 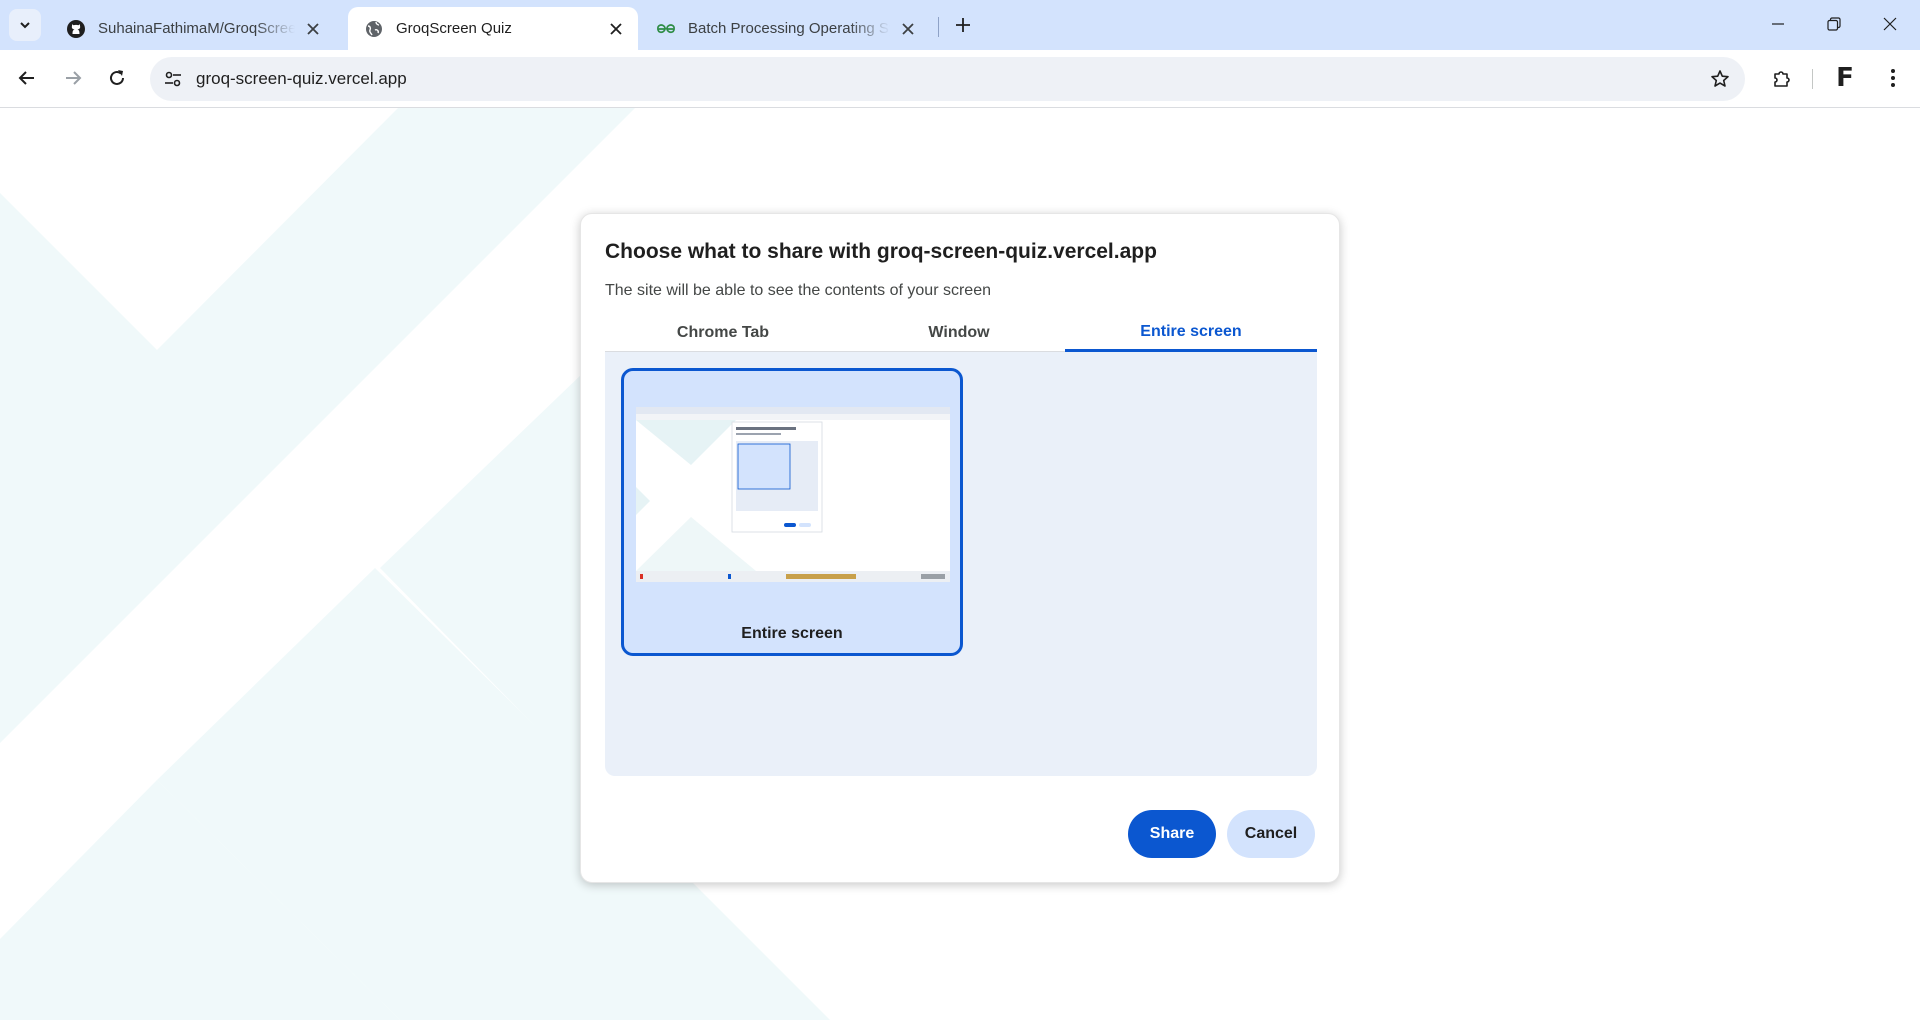 What do you see at coordinates (1172, 834) in the screenshot?
I see `share-button: Share` at bounding box center [1172, 834].